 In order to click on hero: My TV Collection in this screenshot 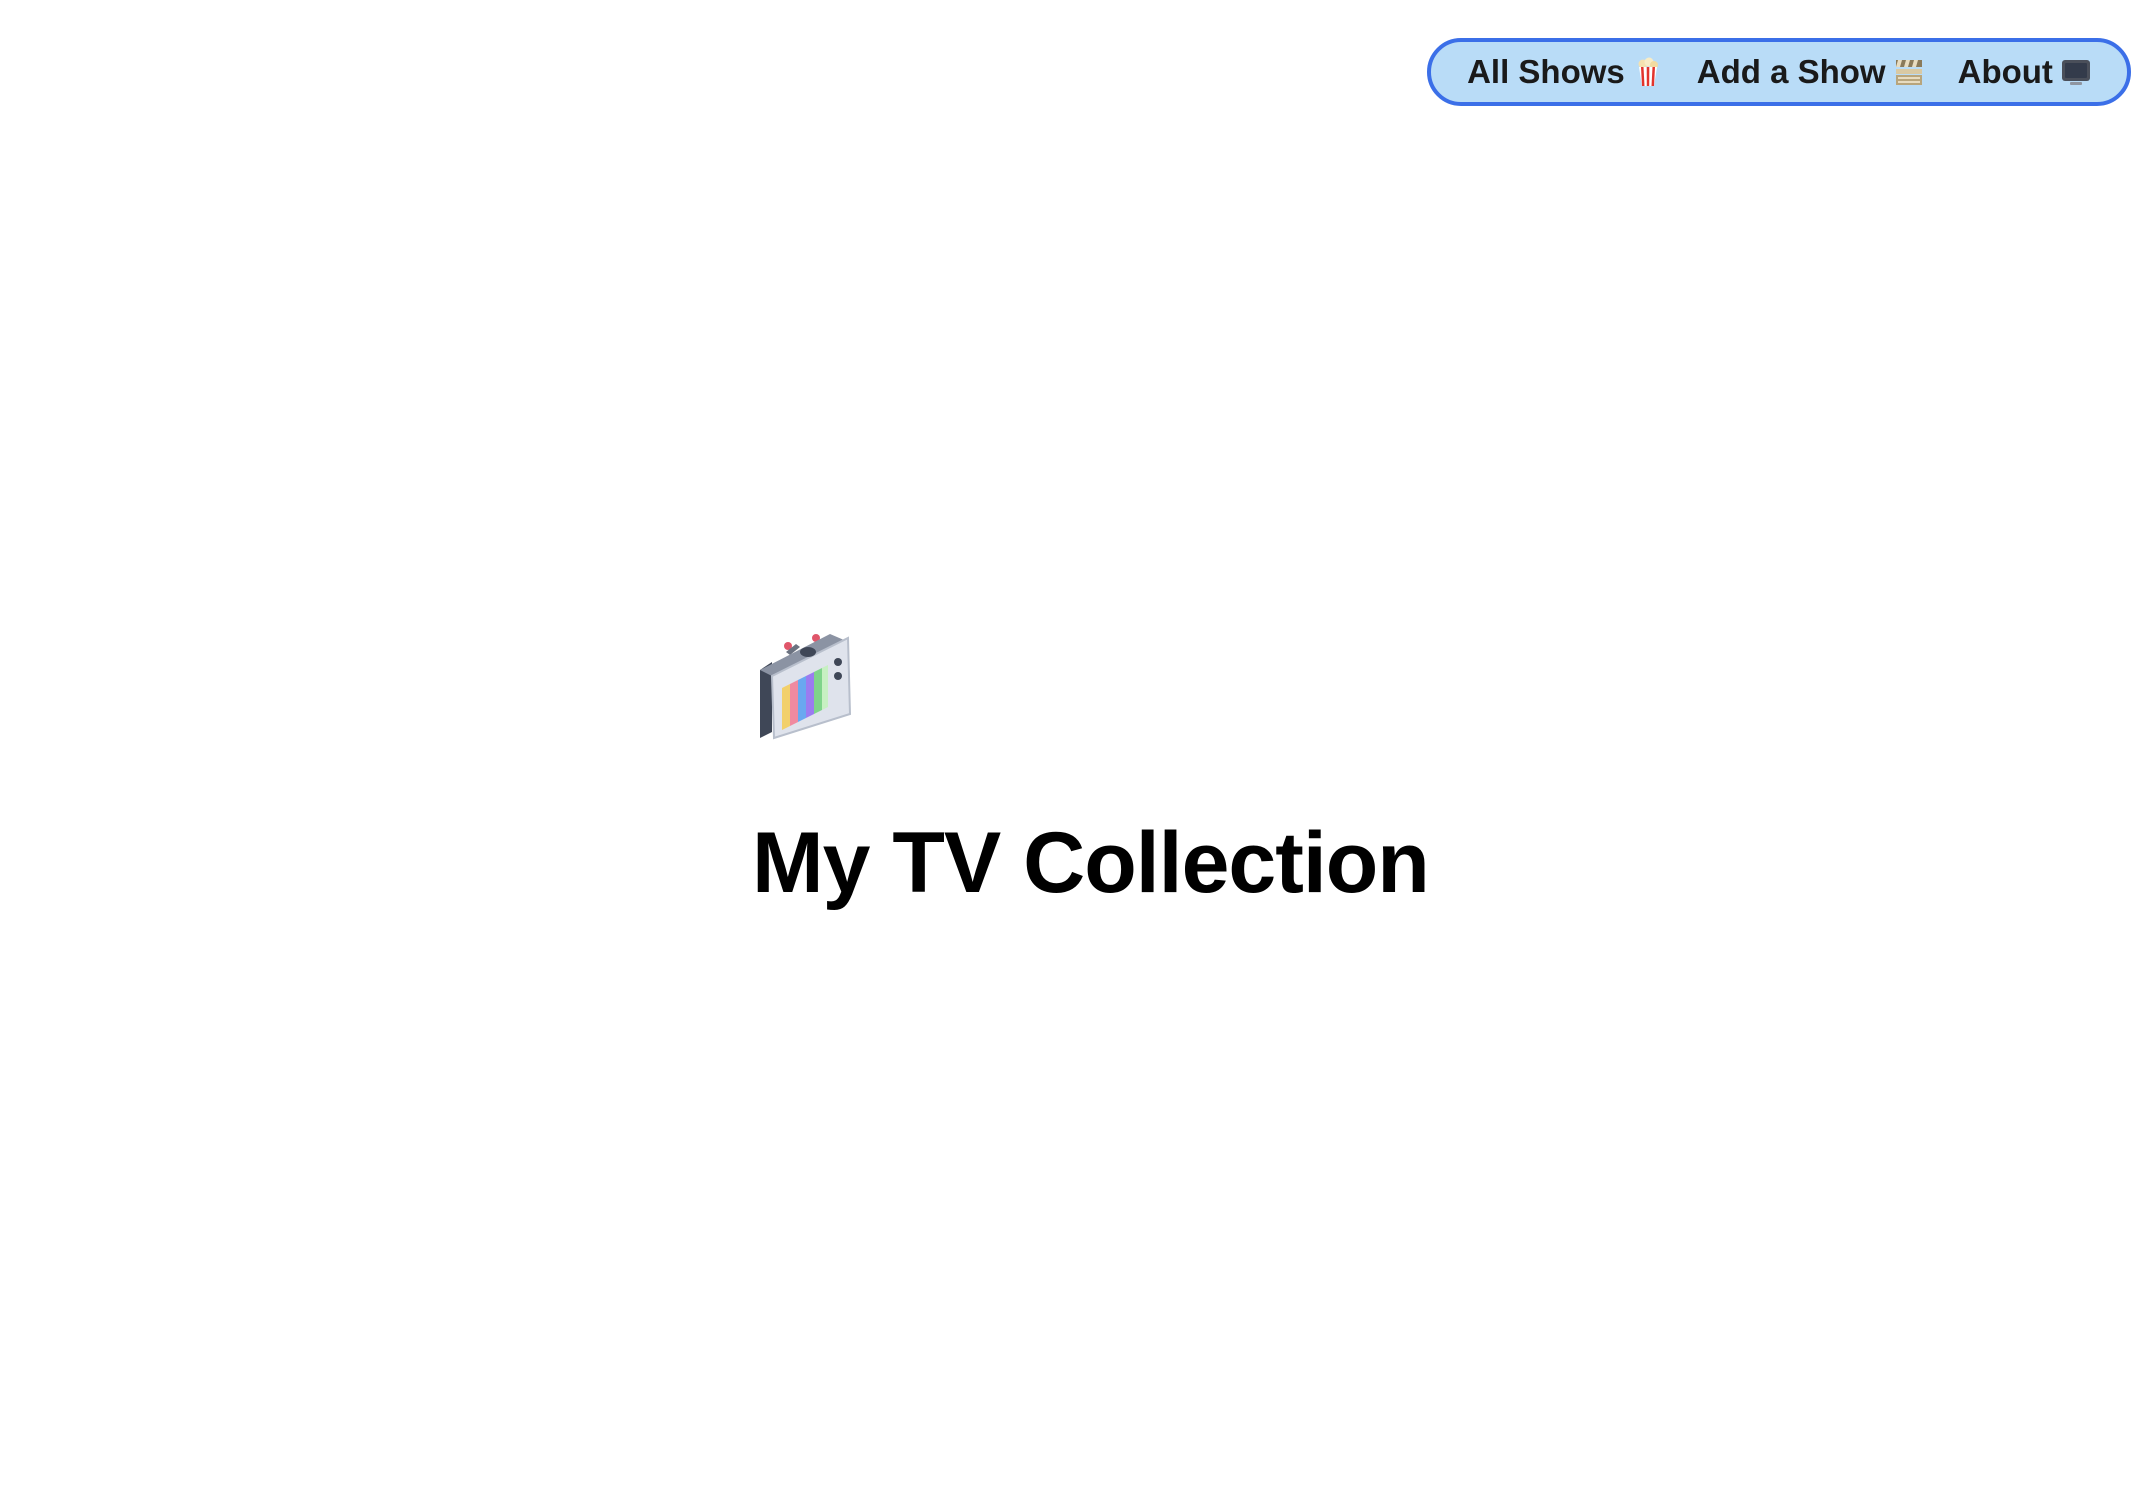, I will do `click(1102, 768)`.